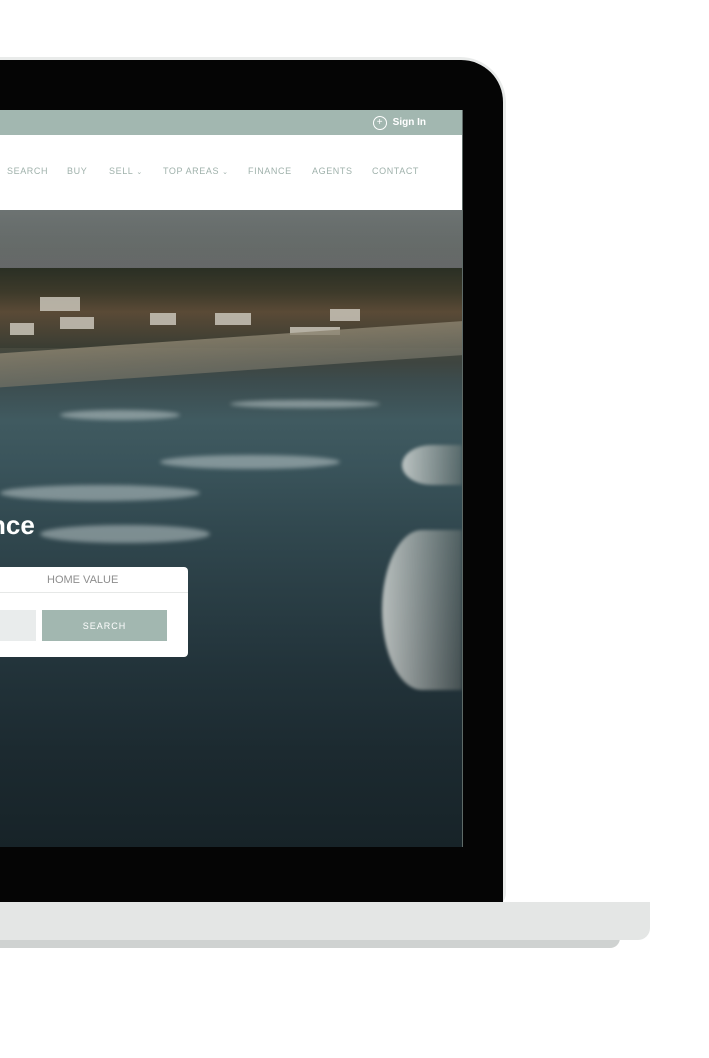 The image size is (709, 1058). Describe the element at coordinates (379, 122) in the screenshot. I see `plus-circle-icon: +` at that location.